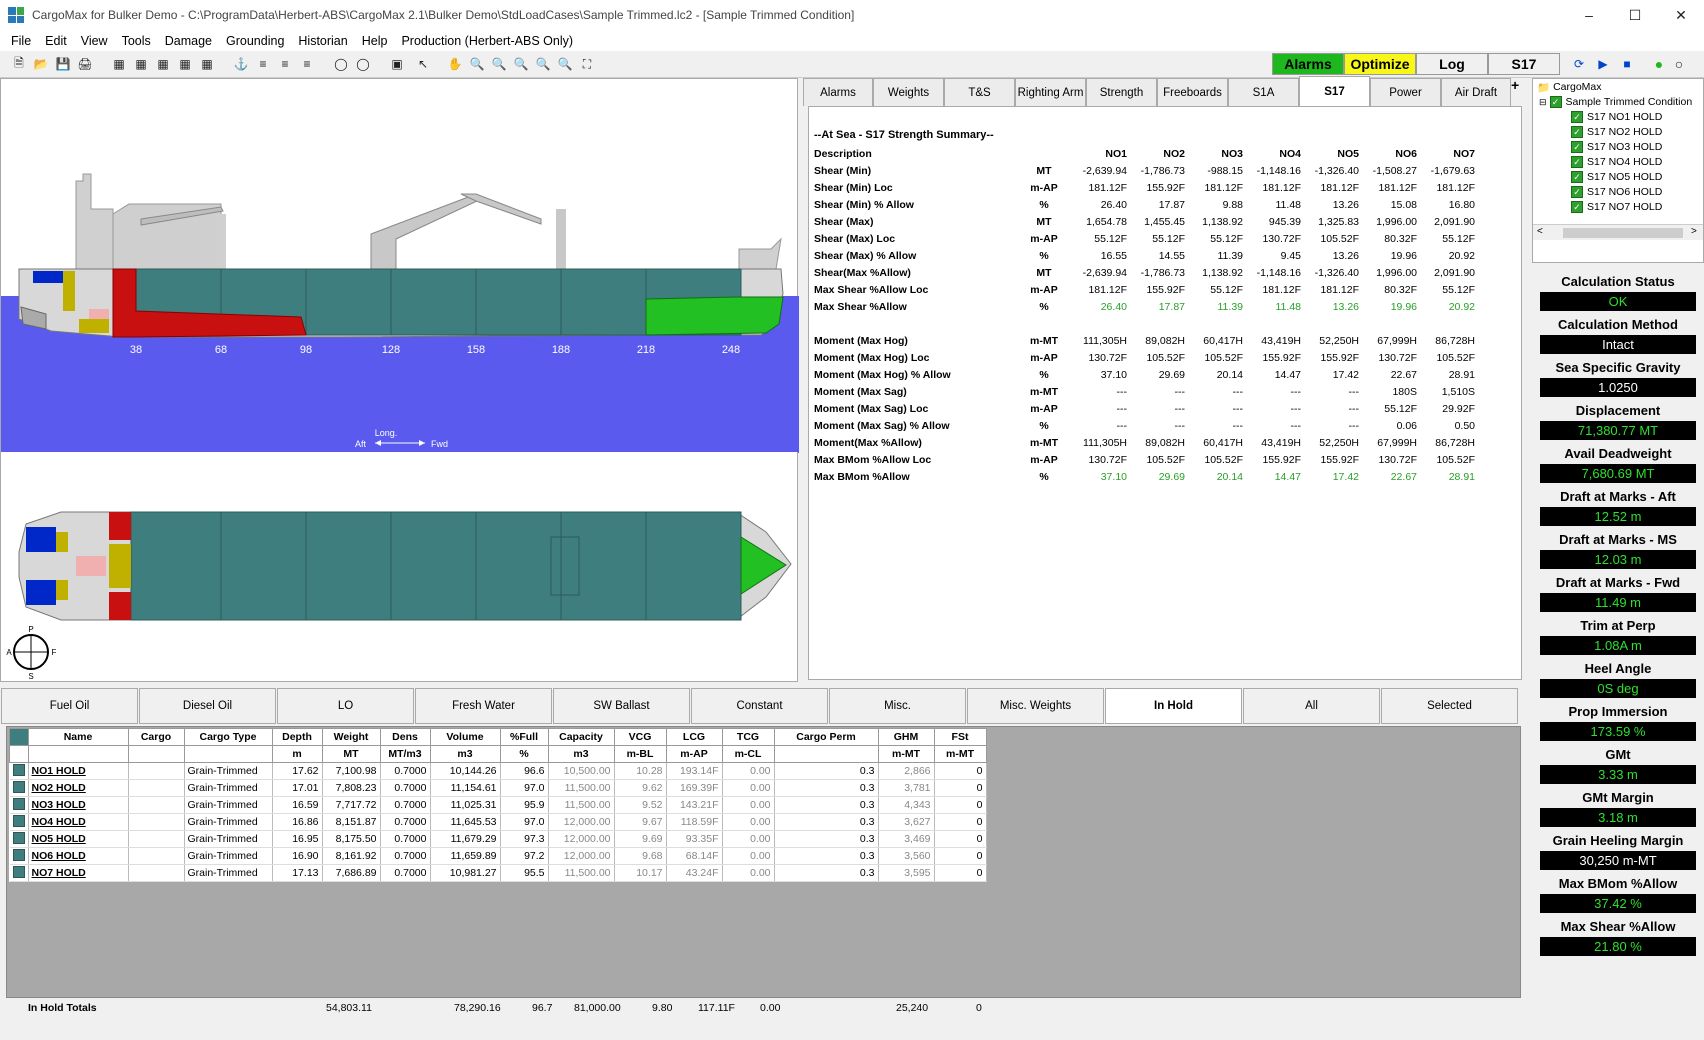  I want to click on tree-root: 📁 CargoMax, so click(1569, 87).